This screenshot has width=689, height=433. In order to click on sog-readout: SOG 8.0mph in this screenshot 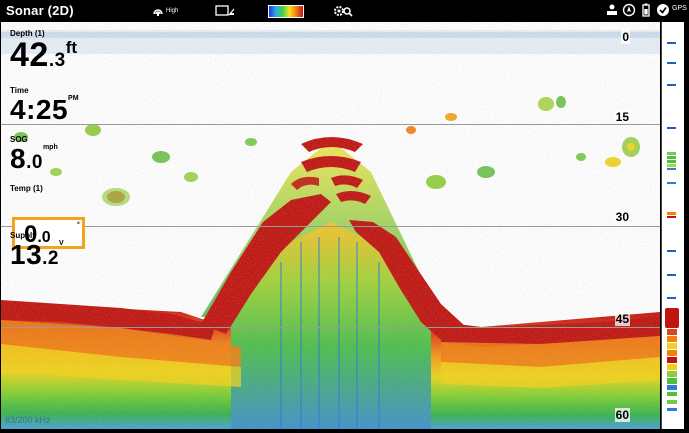, I will do `click(34, 156)`.